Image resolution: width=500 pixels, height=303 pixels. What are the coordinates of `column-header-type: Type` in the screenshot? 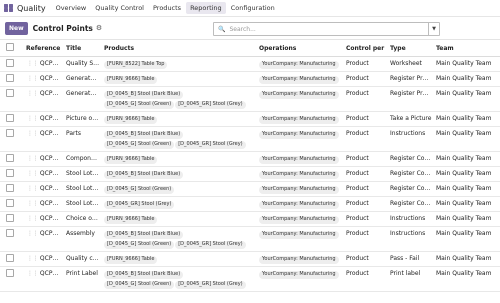 It's located at (411, 48).